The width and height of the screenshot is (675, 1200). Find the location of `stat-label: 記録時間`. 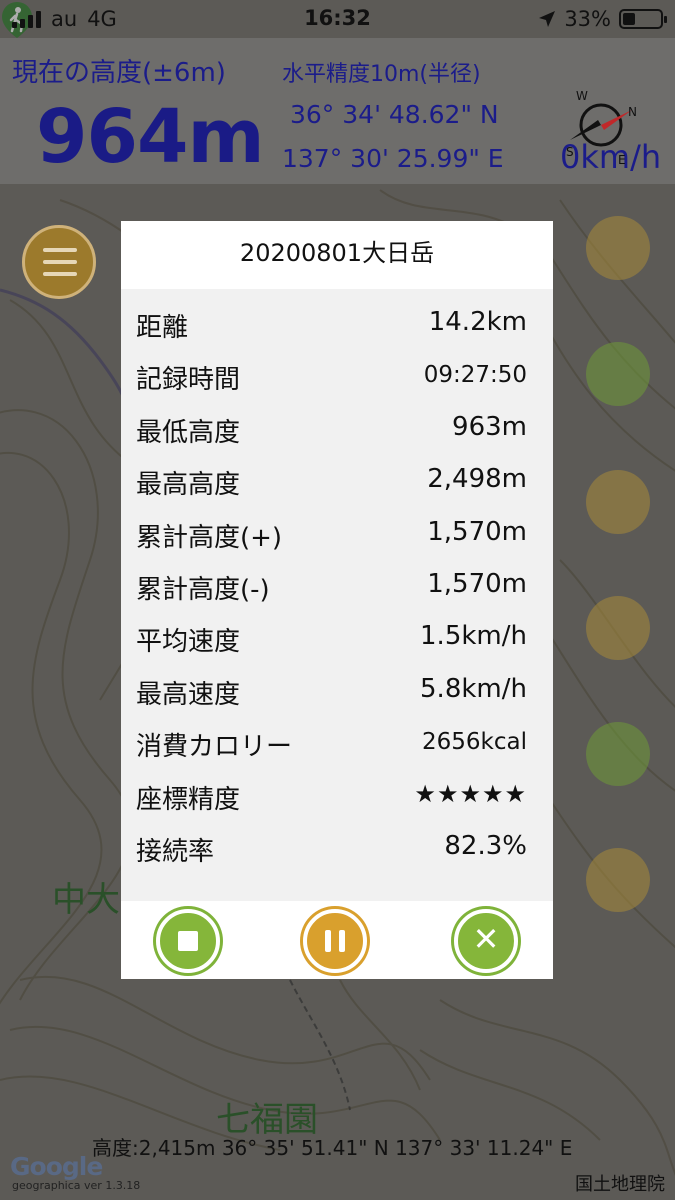

stat-label: 記録時間 is located at coordinates (188, 380).